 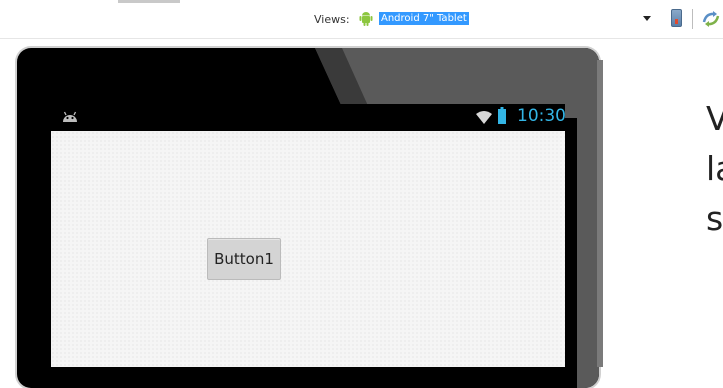 I want to click on button1: Button1, so click(x=244, y=259).